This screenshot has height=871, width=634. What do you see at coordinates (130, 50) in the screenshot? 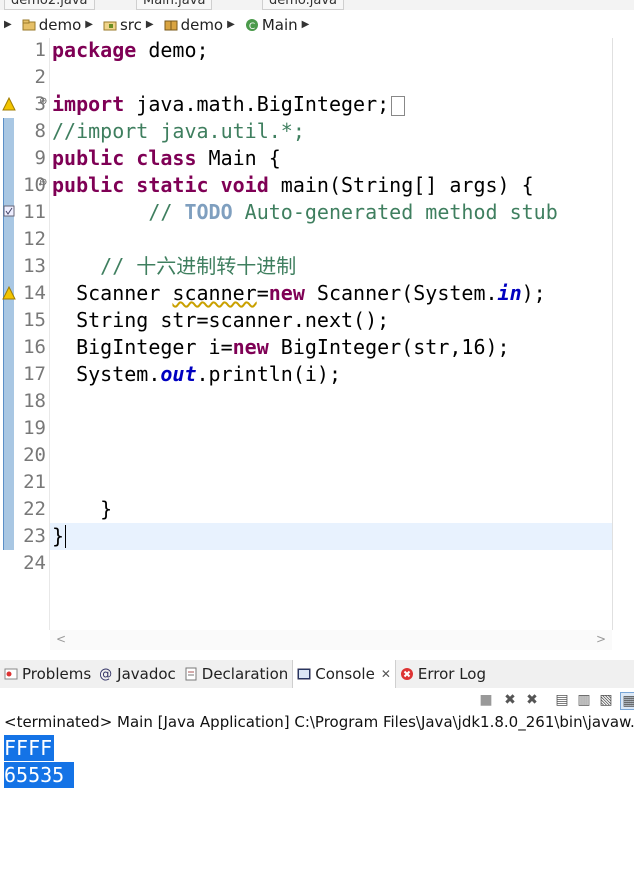
I see `code-line: package demo;` at bounding box center [130, 50].